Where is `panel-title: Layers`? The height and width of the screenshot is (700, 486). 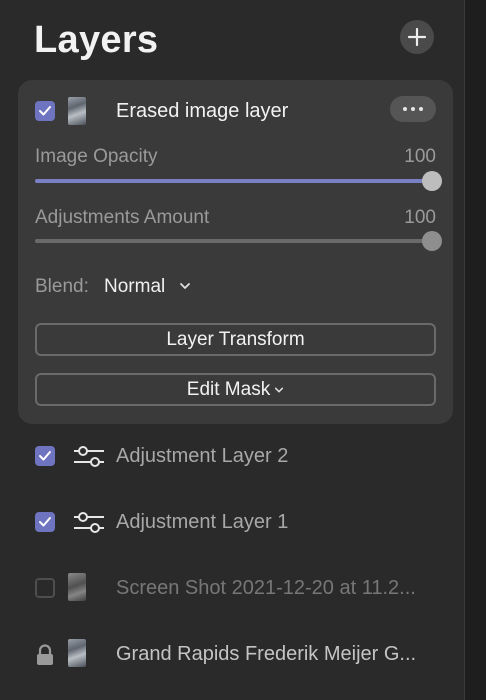 panel-title: Layers is located at coordinates (96, 39).